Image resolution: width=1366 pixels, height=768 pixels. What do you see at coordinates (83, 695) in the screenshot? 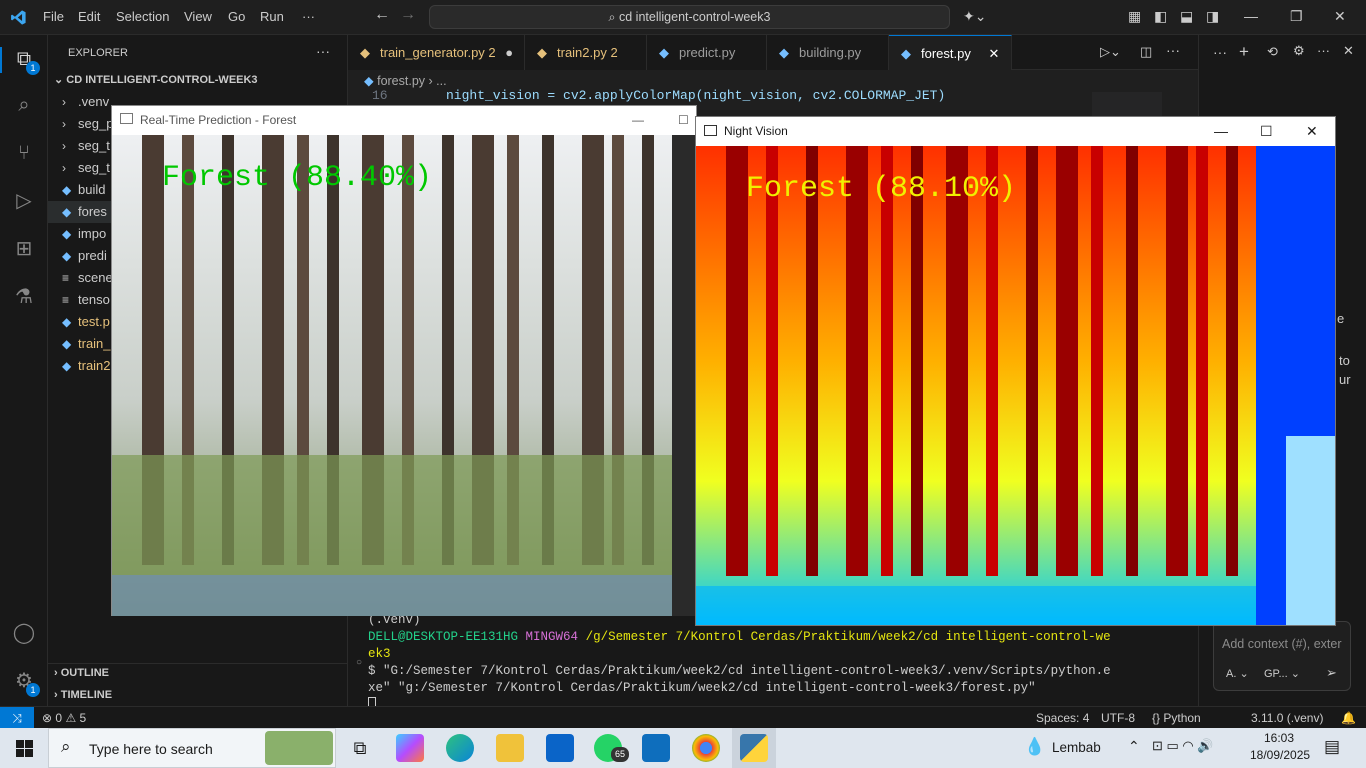
I see `timeline-section: › TIMELINE` at bounding box center [83, 695].